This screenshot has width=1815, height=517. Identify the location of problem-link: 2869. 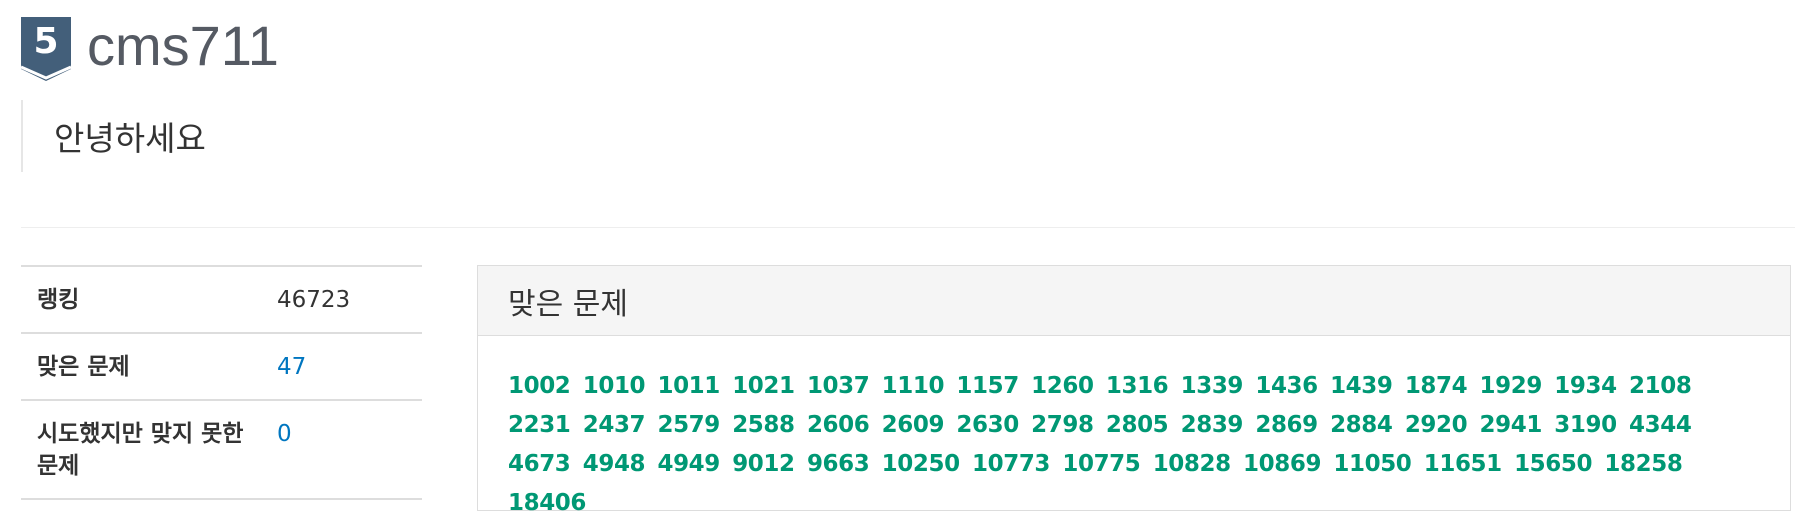
(1286, 425).